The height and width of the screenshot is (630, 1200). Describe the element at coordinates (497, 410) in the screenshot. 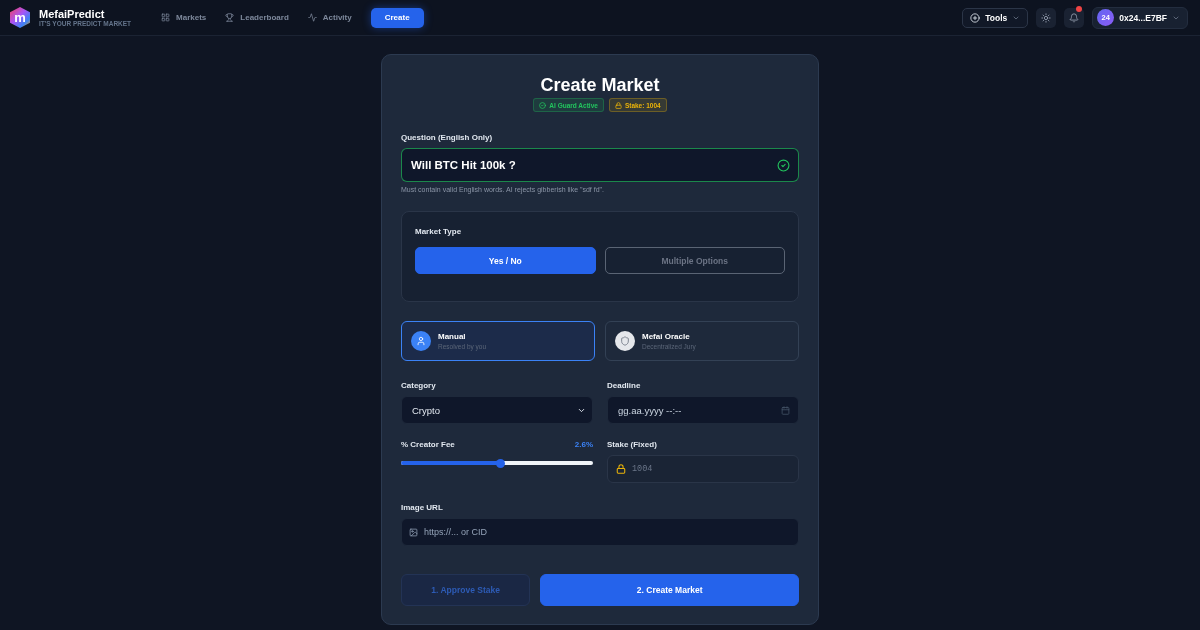

I see `category-select: Crypto` at that location.